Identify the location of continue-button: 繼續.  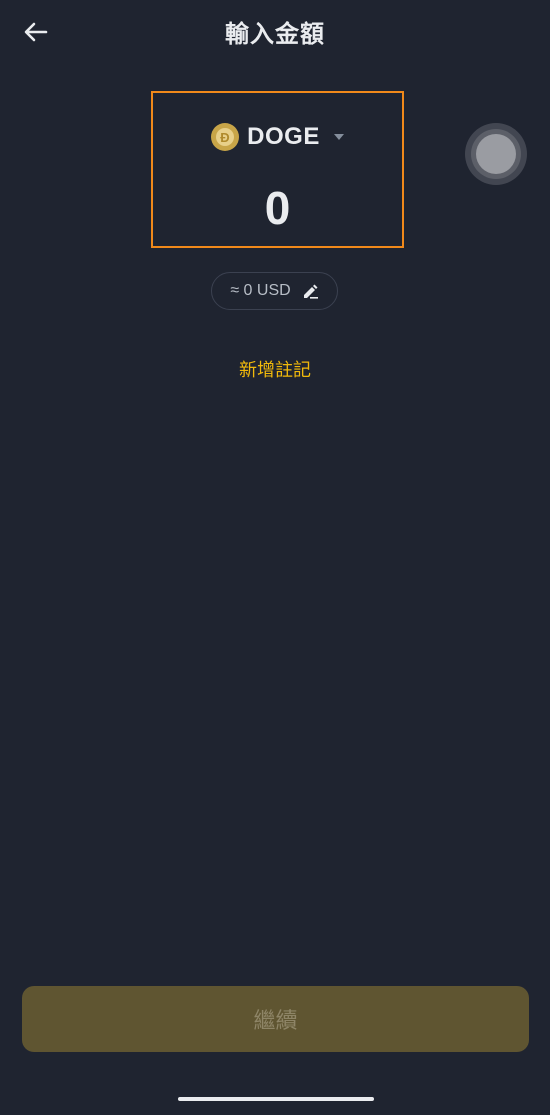
(275, 1019).